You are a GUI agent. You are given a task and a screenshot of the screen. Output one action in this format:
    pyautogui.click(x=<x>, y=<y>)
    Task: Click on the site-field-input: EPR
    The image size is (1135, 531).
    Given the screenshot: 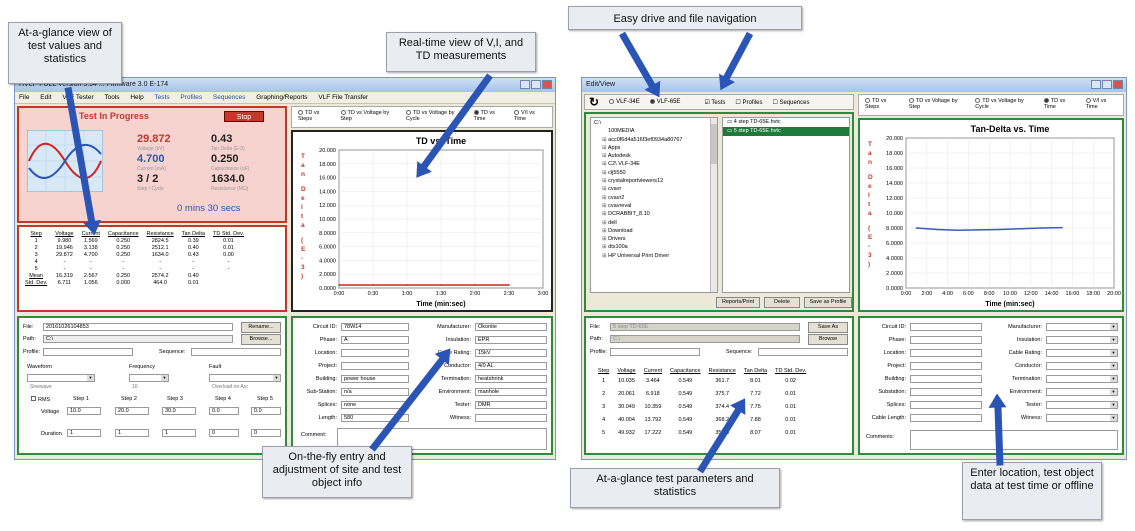 What is the action you would take?
    pyautogui.click(x=511, y=340)
    